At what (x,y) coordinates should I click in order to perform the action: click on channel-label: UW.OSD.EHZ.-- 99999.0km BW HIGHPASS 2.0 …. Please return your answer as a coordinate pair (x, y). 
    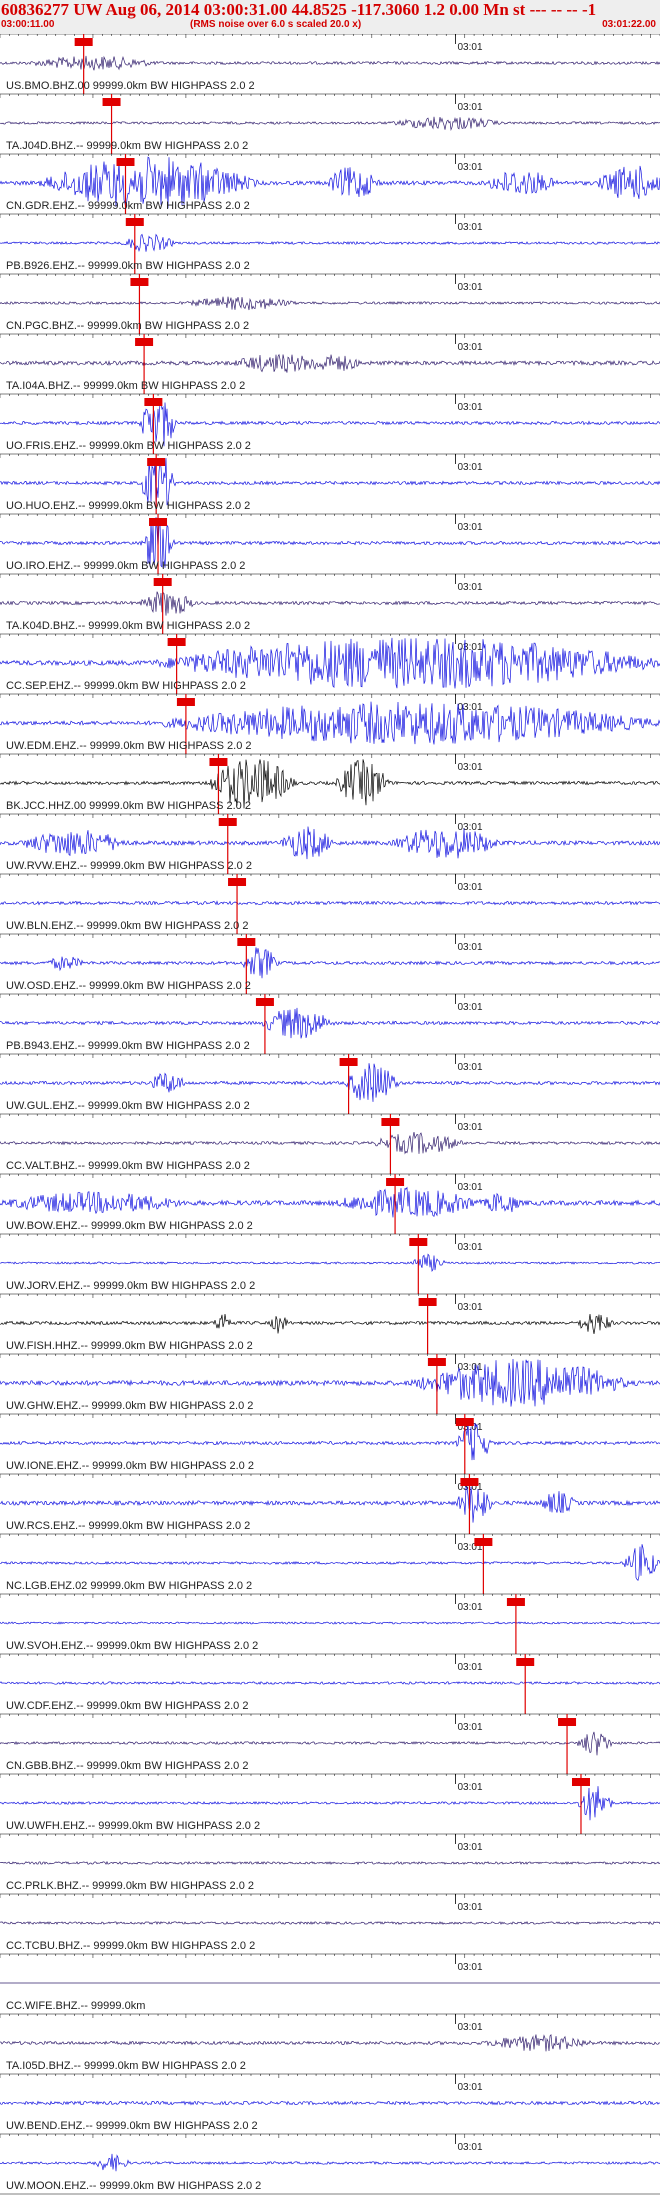
    Looking at the image, I should click on (128, 986).